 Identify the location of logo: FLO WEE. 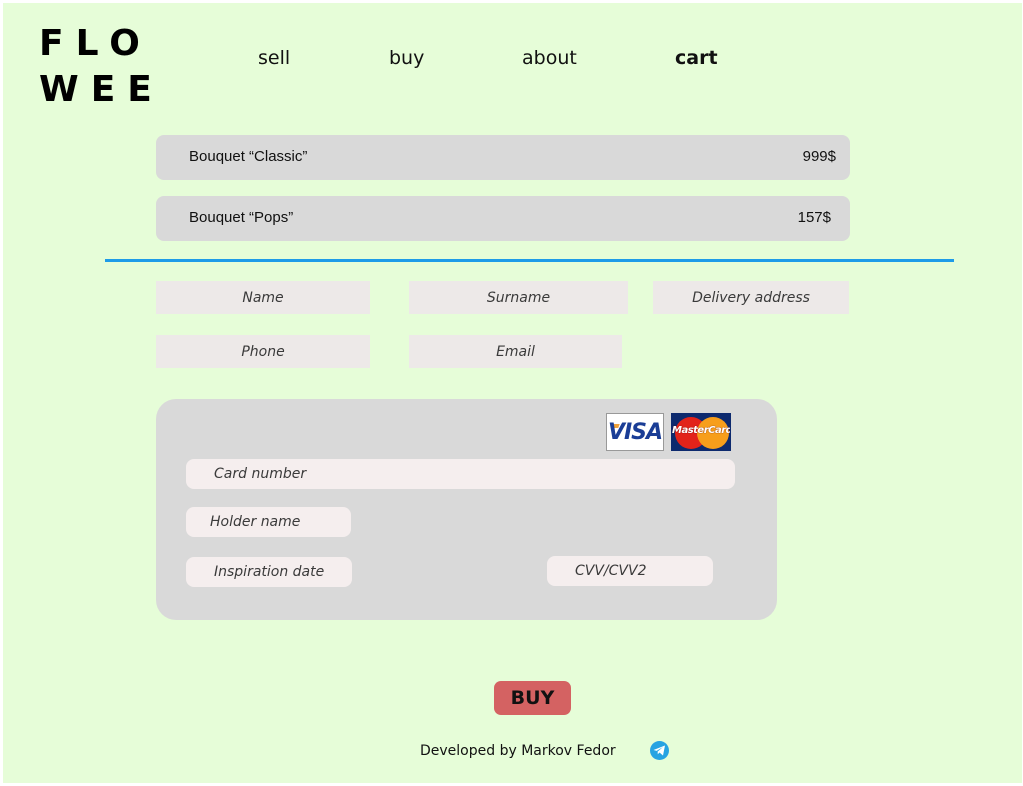
(101, 67).